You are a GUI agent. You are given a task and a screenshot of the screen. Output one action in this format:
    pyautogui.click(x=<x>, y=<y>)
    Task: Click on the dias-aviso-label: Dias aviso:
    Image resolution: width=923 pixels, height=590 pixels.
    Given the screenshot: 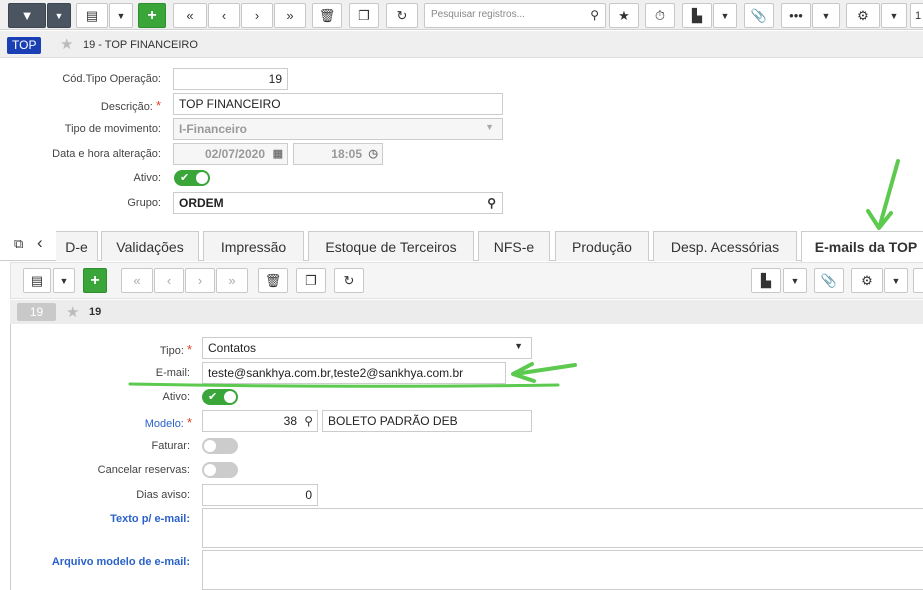 What is the action you would take?
    pyautogui.click(x=163, y=495)
    